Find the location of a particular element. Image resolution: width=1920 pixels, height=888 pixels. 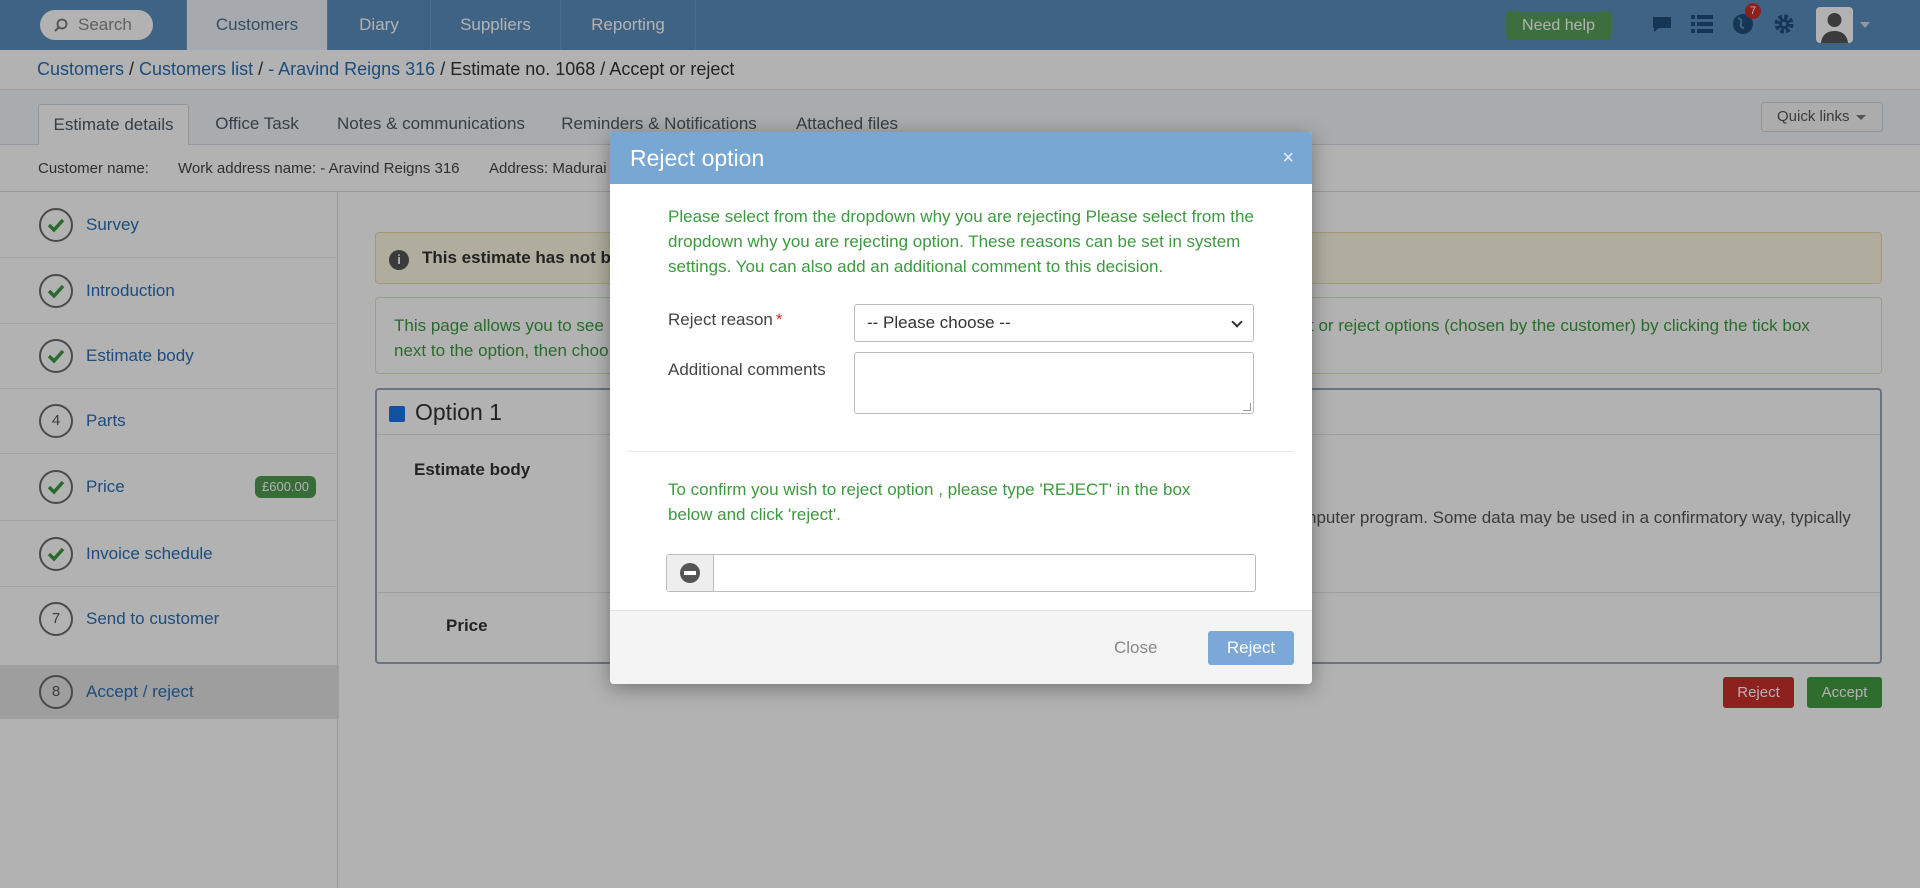

close-icon: × is located at coordinates (1288, 158).